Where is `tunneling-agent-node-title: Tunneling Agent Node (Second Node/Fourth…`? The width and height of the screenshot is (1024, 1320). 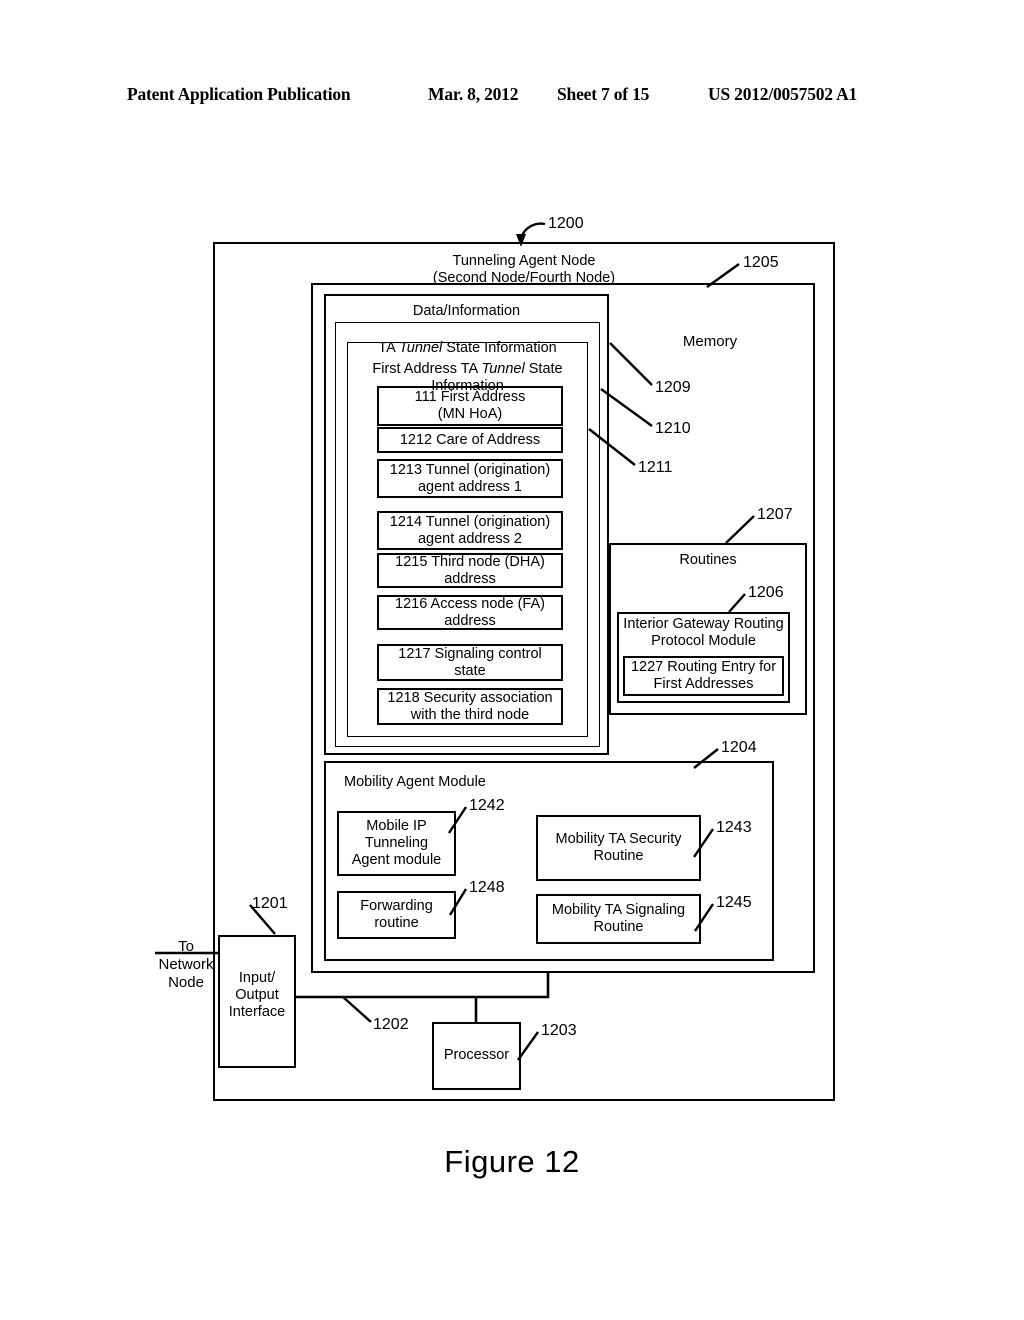 tunneling-agent-node-title: Tunneling Agent Node (Second Node/Fourth… is located at coordinates (524, 269).